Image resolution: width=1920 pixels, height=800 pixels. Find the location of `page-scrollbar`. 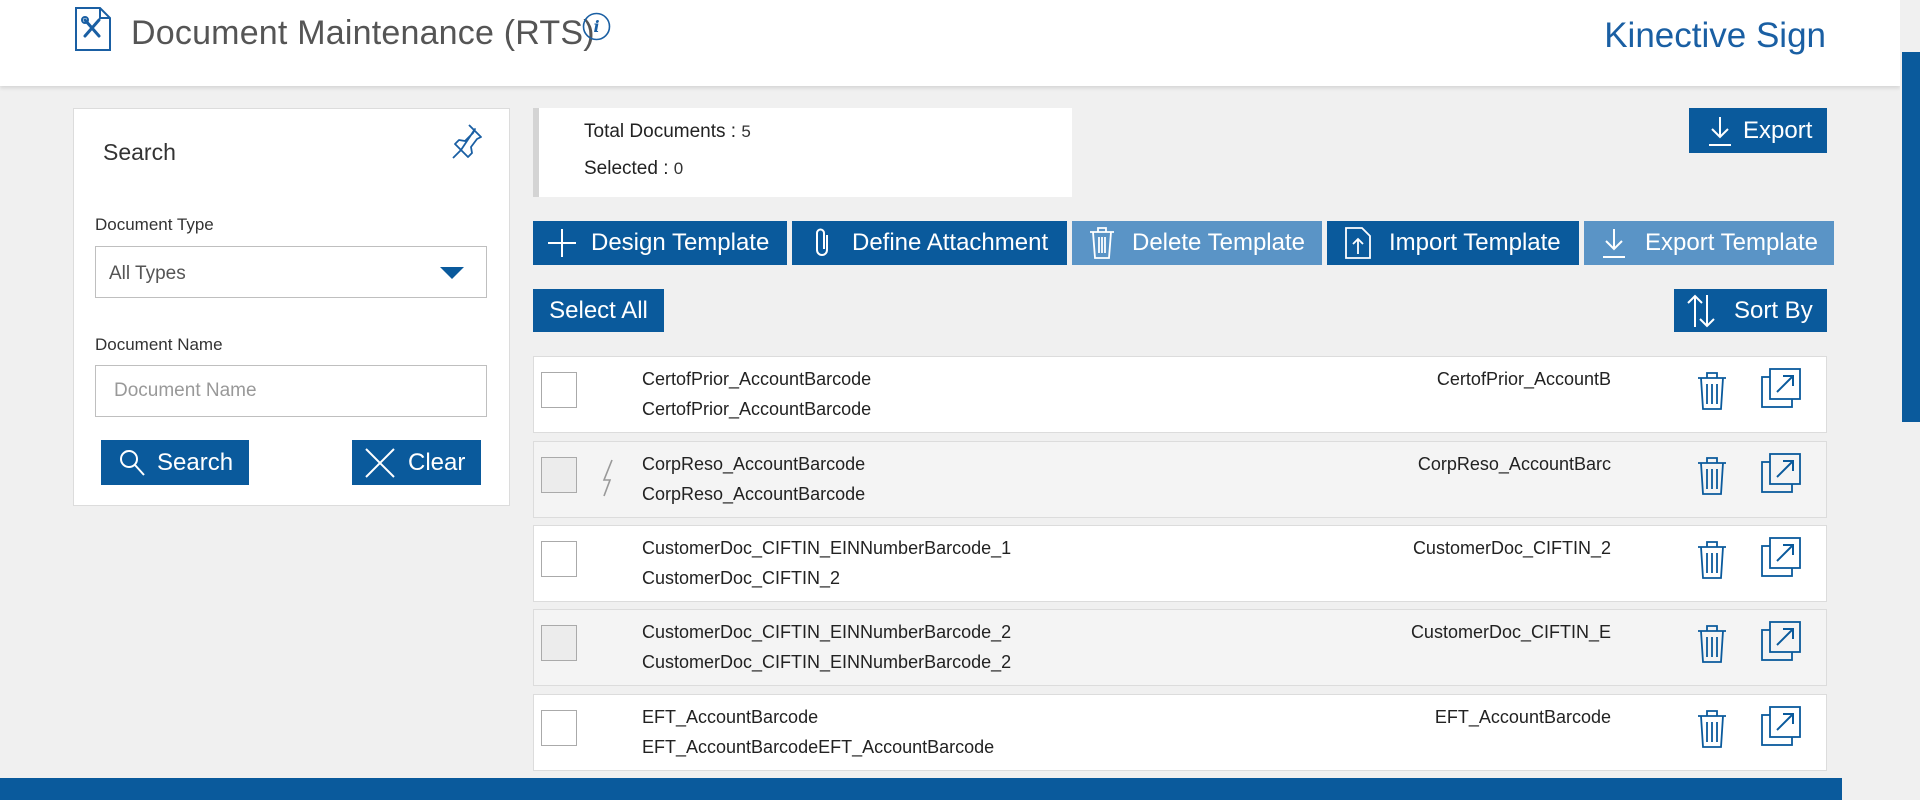

page-scrollbar is located at coordinates (1910, 400).